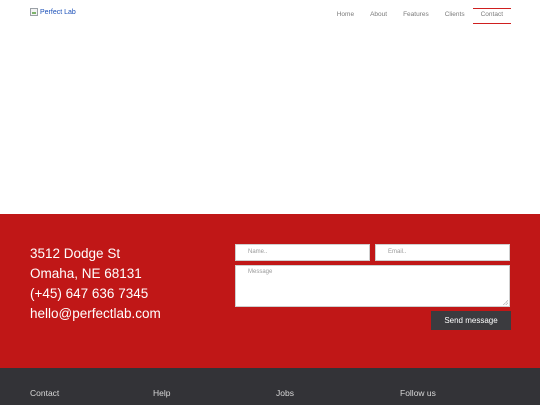 This screenshot has width=540, height=405. Describe the element at coordinates (86, 273) in the screenshot. I see `address-city: Omaha, NE 68131` at that location.